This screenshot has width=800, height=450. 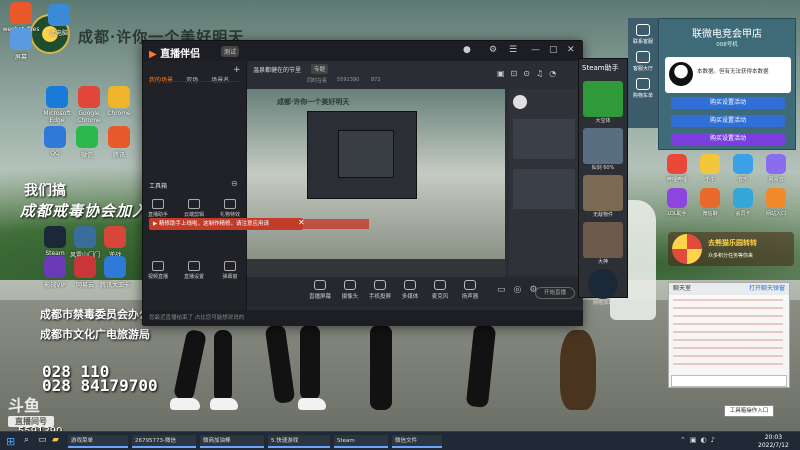 What do you see at coordinates (467, 50) in the screenshot?
I see `avatar-icon: ●` at bounding box center [467, 50].